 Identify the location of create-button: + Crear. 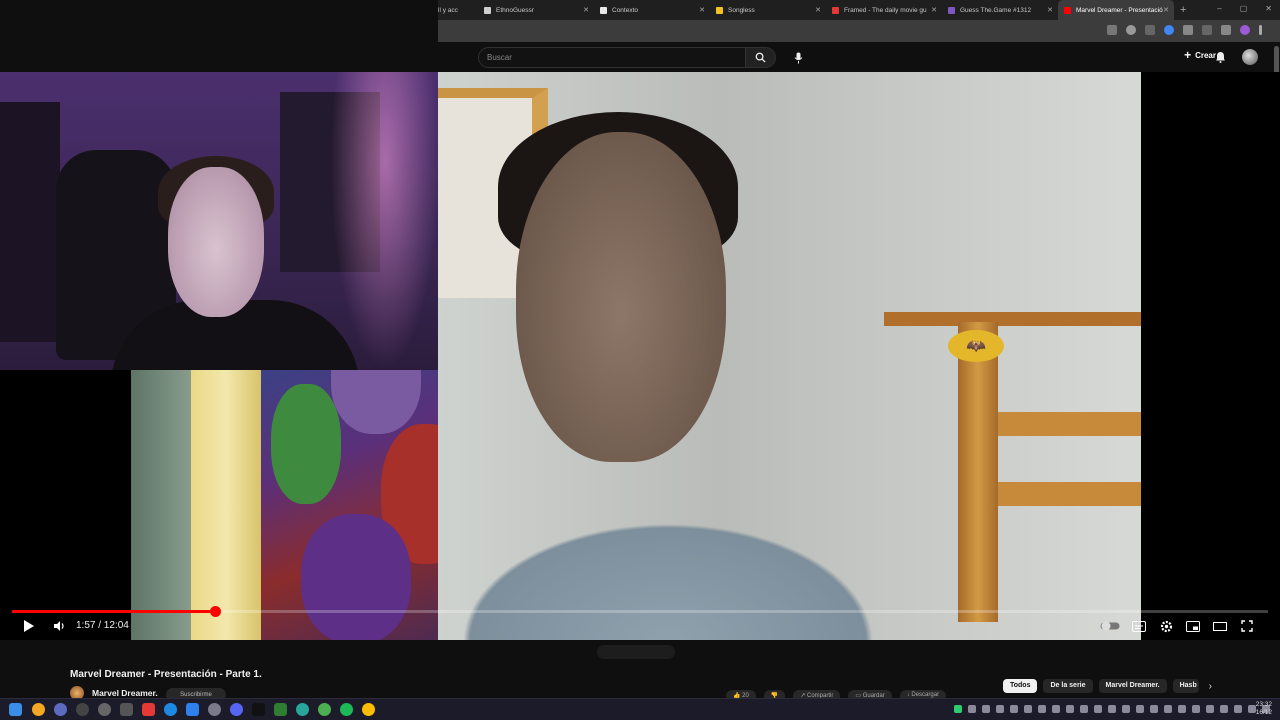
(1200, 55).